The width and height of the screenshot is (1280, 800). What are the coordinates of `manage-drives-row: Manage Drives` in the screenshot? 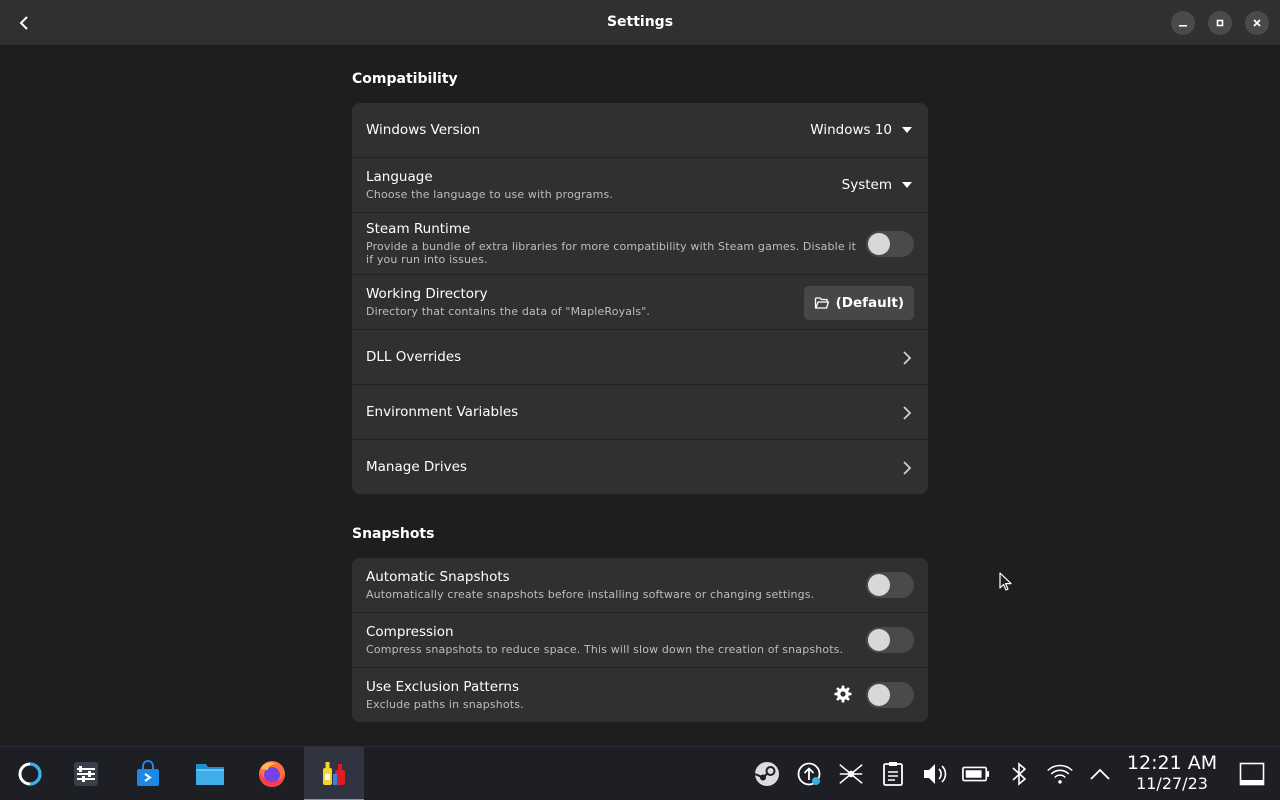 It's located at (640, 467).